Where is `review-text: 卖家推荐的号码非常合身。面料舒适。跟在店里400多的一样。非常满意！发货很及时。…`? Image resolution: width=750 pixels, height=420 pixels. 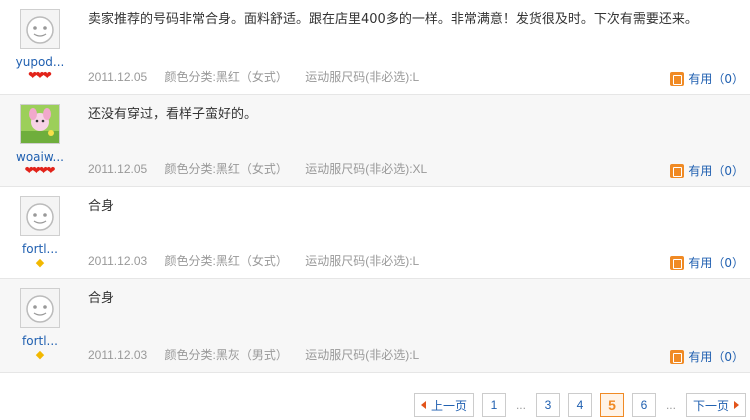
review-text: 卖家推荐的号码非常合身。面料舒适。跟在店里400多的一样。非常满意！发货很及时。… is located at coordinates (393, 19).